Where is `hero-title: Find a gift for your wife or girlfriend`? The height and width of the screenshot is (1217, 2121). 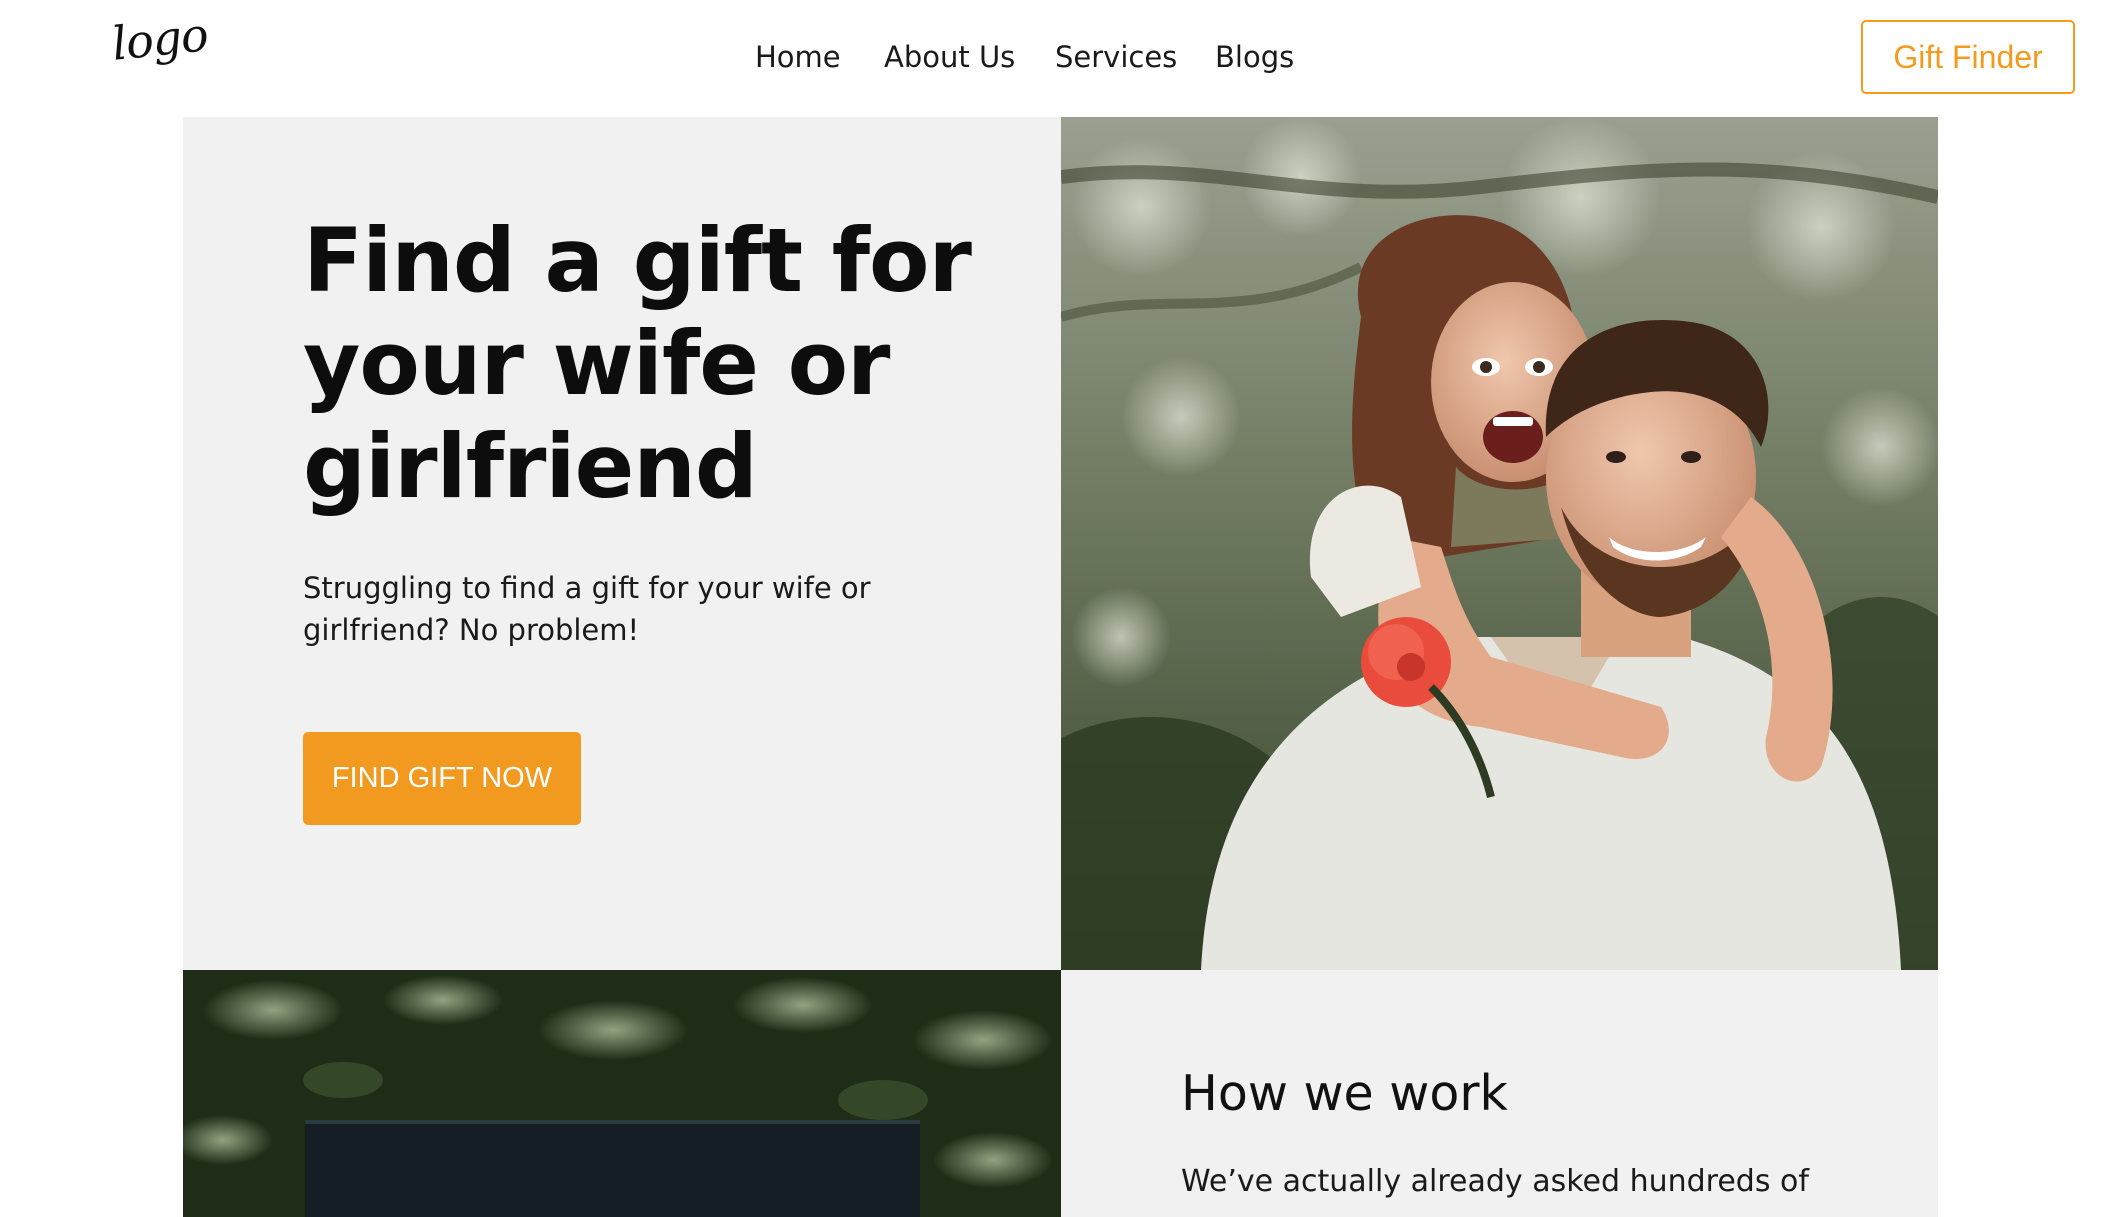 hero-title: Find a gift for your wife or girlfriend is located at coordinates (637, 363).